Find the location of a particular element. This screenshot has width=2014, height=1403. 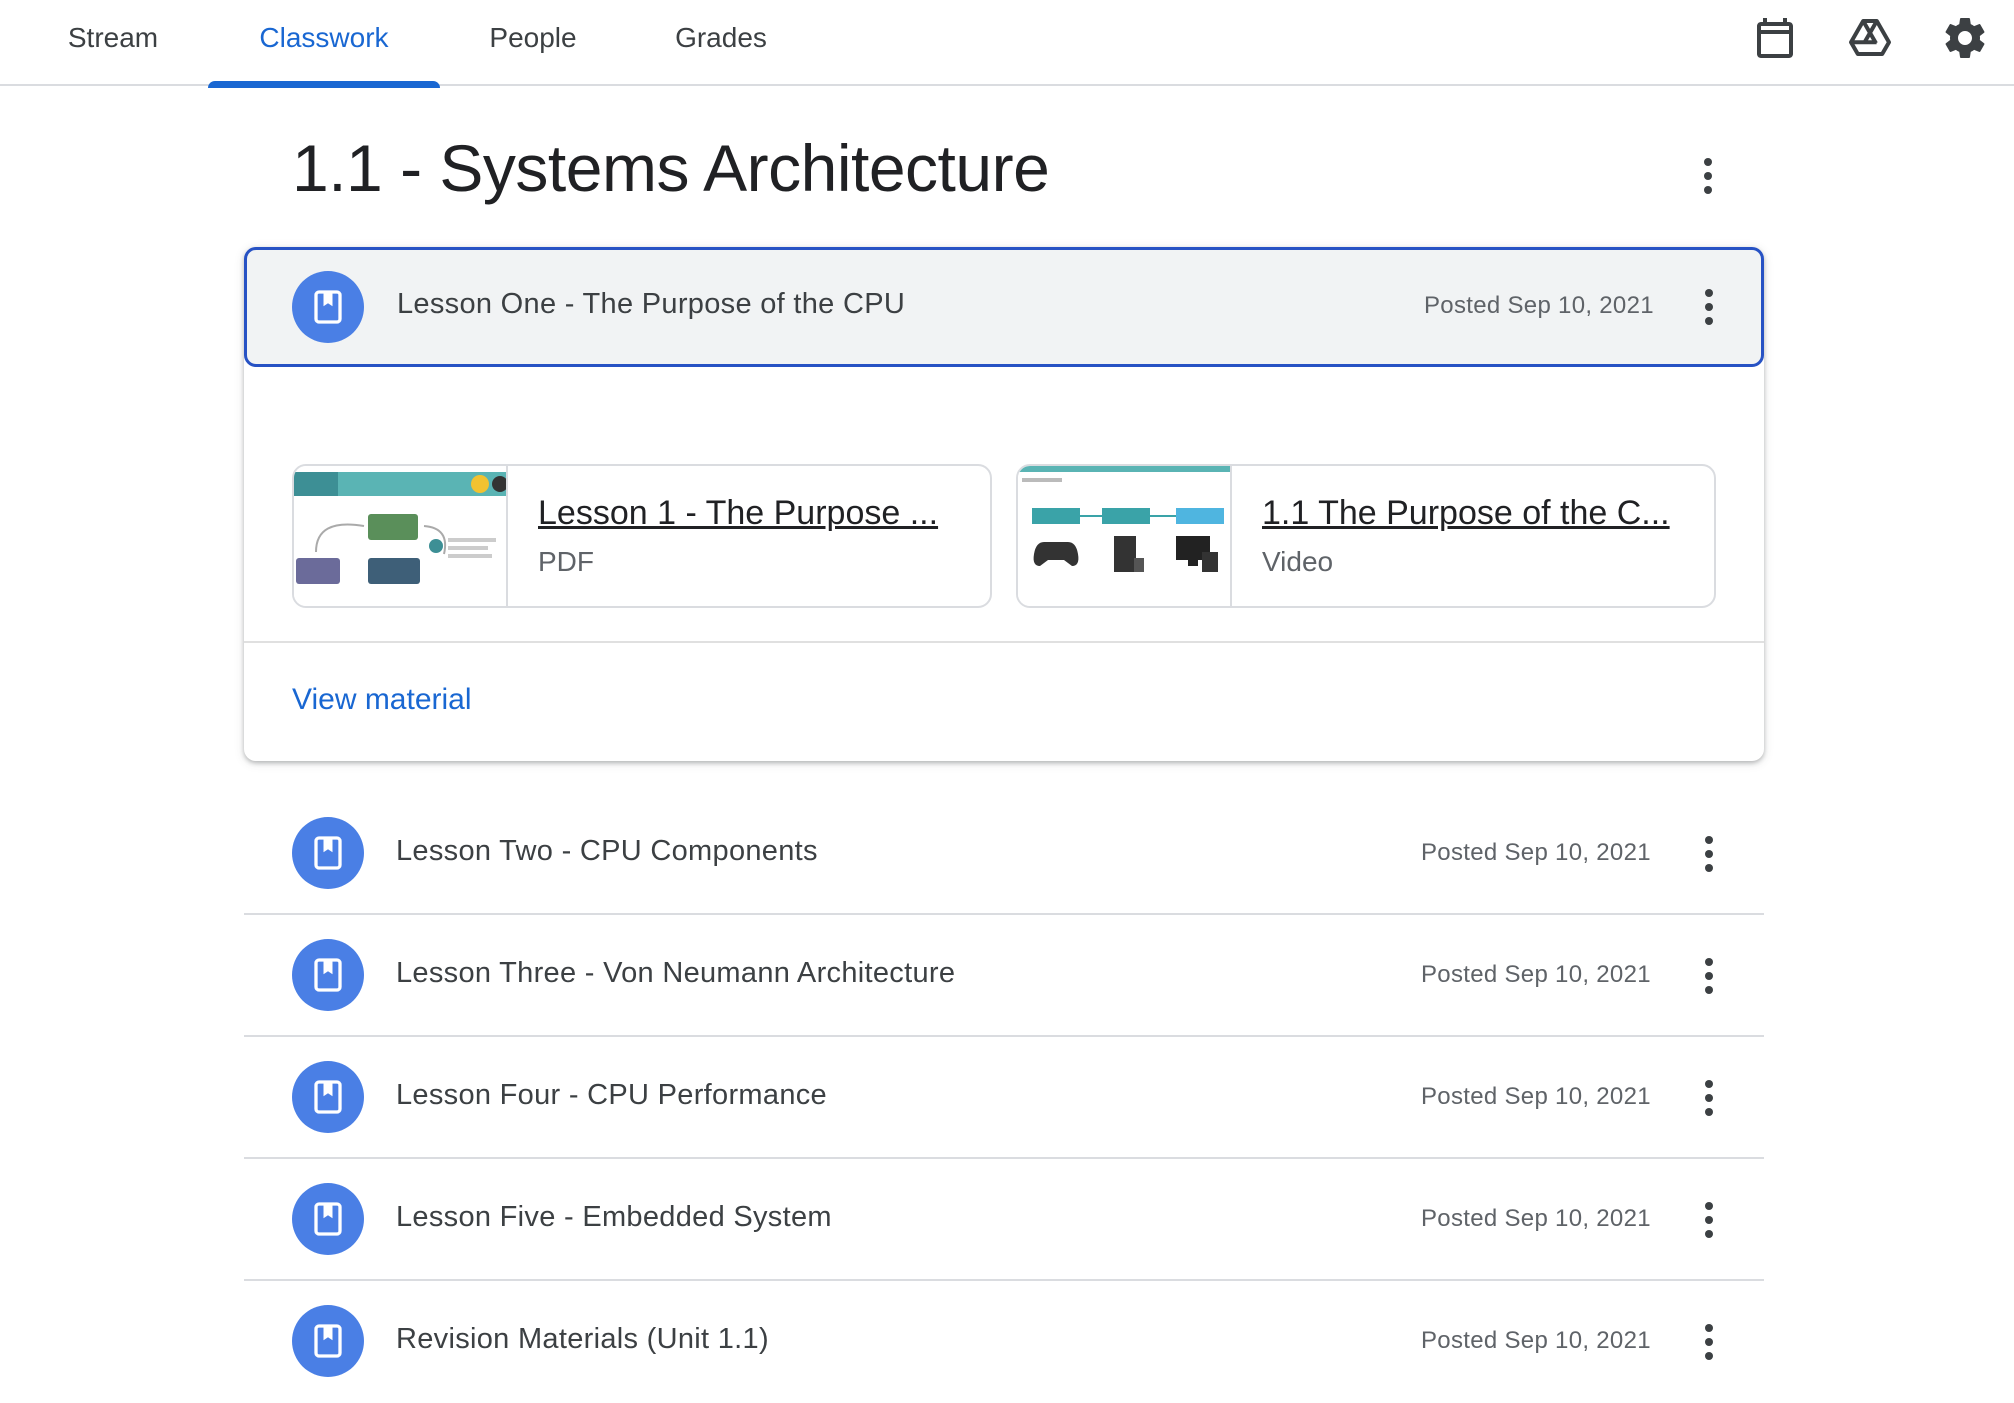

material-title: Lesson Four - CPU Performance is located at coordinates (611, 1095).